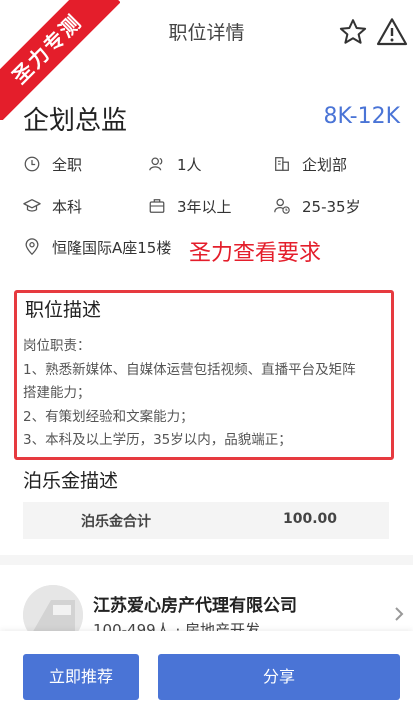  Describe the element at coordinates (71, 481) in the screenshot. I see `bonus-heading: 泊乐金描述` at that location.